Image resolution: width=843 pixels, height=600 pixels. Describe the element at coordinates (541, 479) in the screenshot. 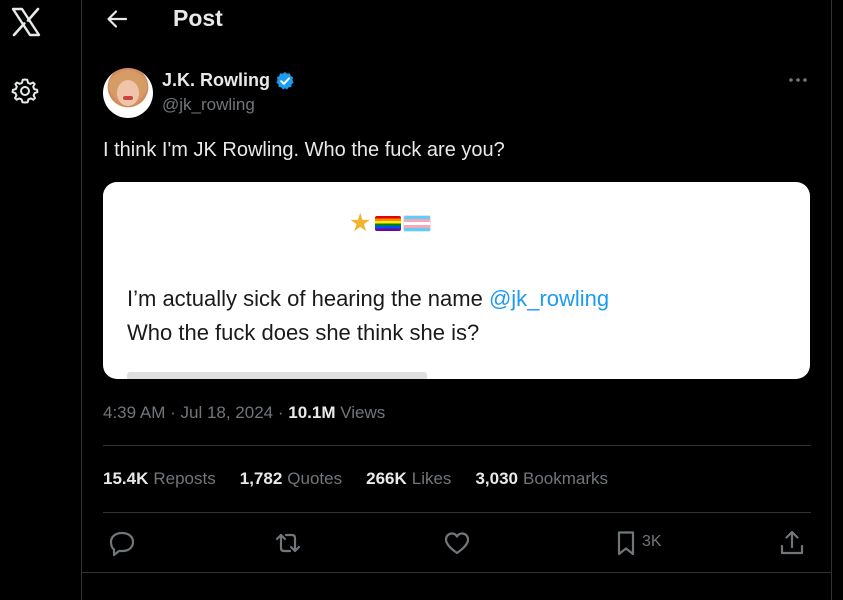

I see `stat-bookmarks: 3,030 Bookmarks` at that location.